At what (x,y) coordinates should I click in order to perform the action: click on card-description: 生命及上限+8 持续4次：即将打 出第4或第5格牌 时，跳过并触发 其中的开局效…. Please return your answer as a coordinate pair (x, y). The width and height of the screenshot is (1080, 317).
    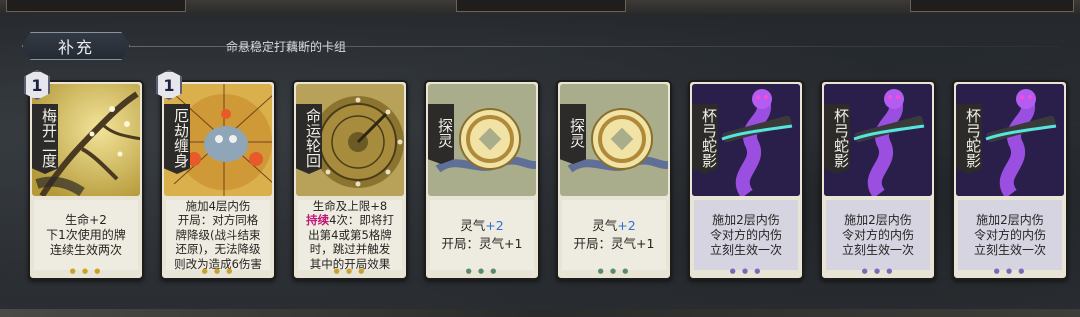
    Looking at the image, I should click on (350, 234).